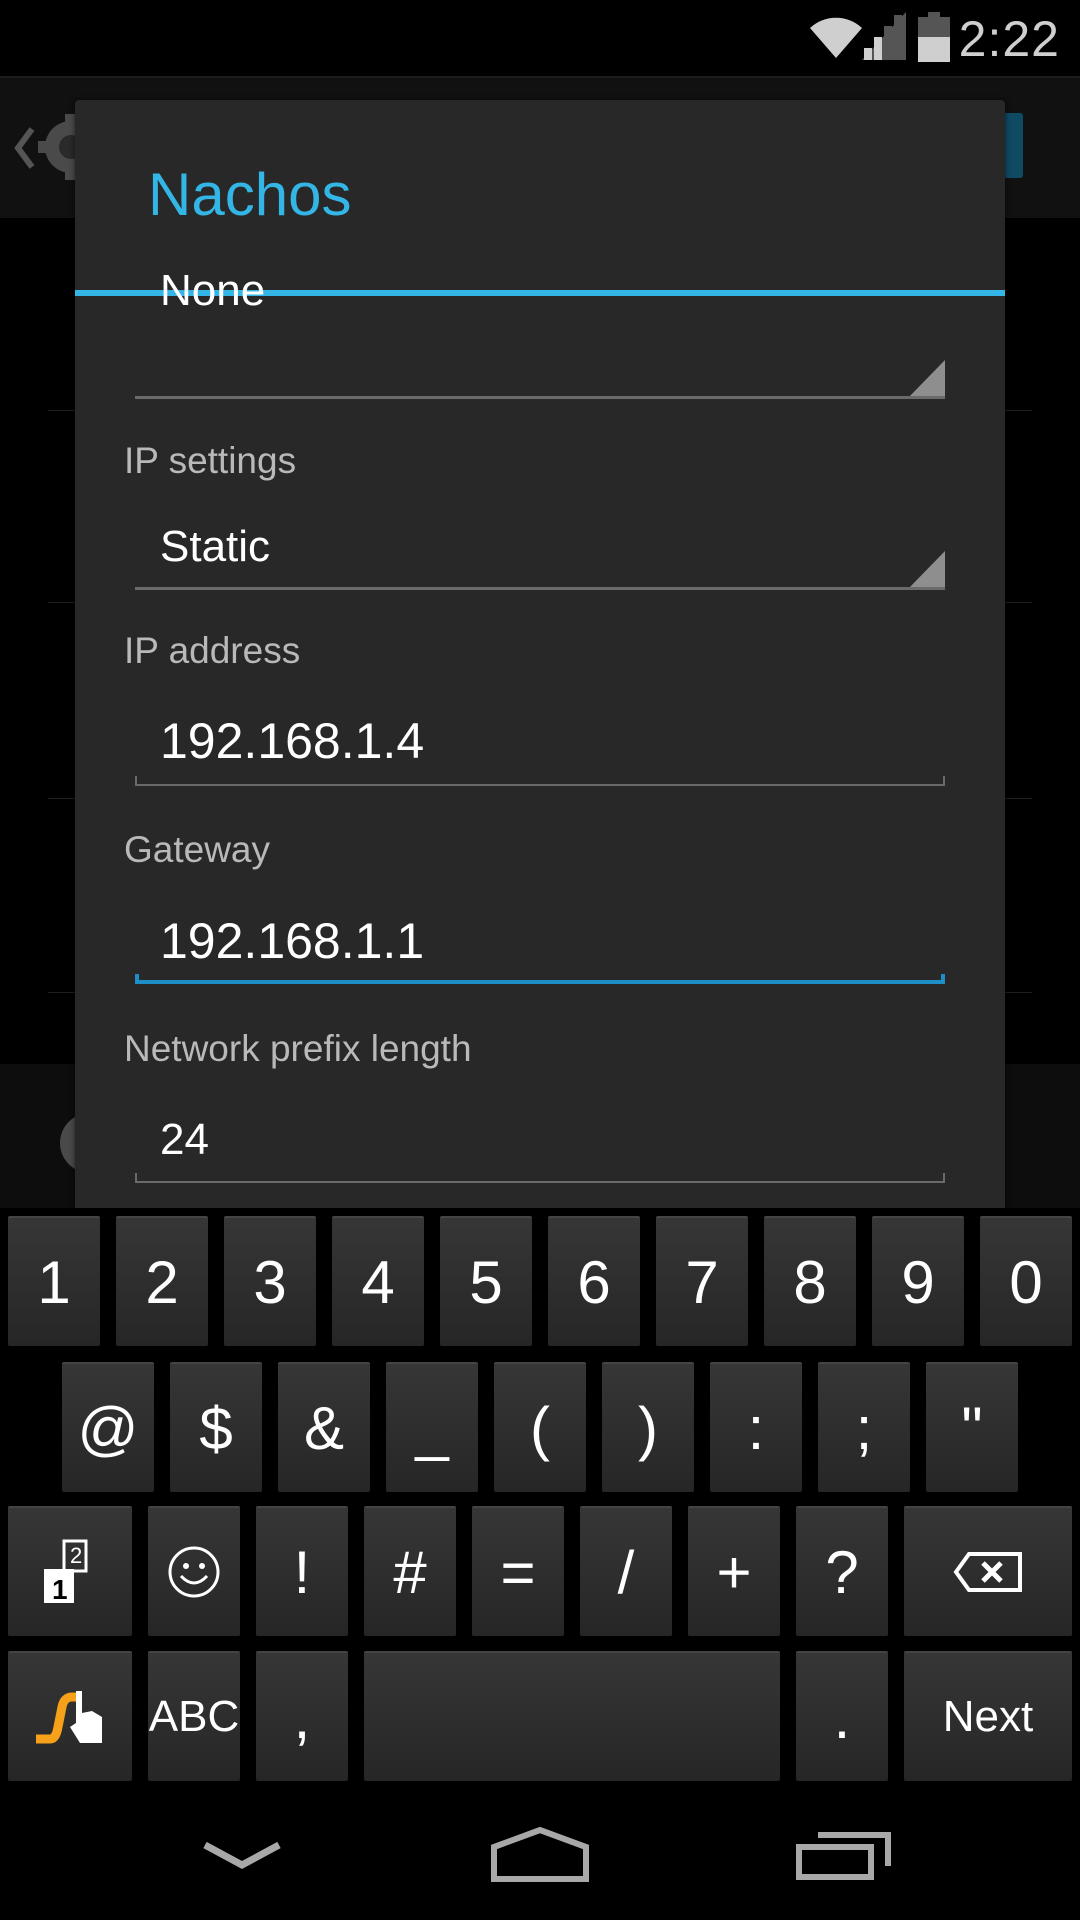 The width and height of the screenshot is (1080, 1920). I want to click on key-label: =, so click(518, 1572).